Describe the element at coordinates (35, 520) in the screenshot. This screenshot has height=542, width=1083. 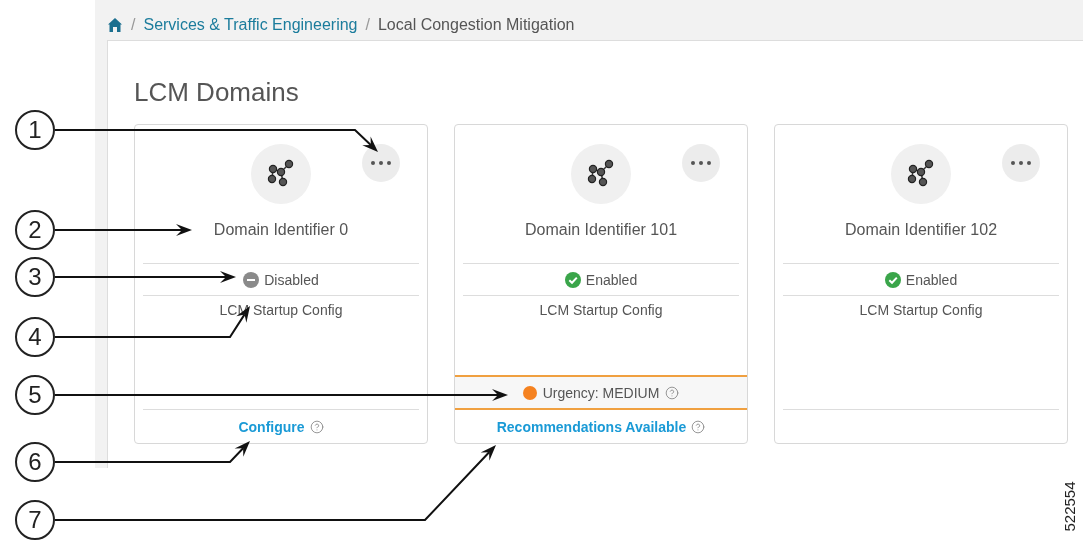
I see `callout-number: 7` at that location.